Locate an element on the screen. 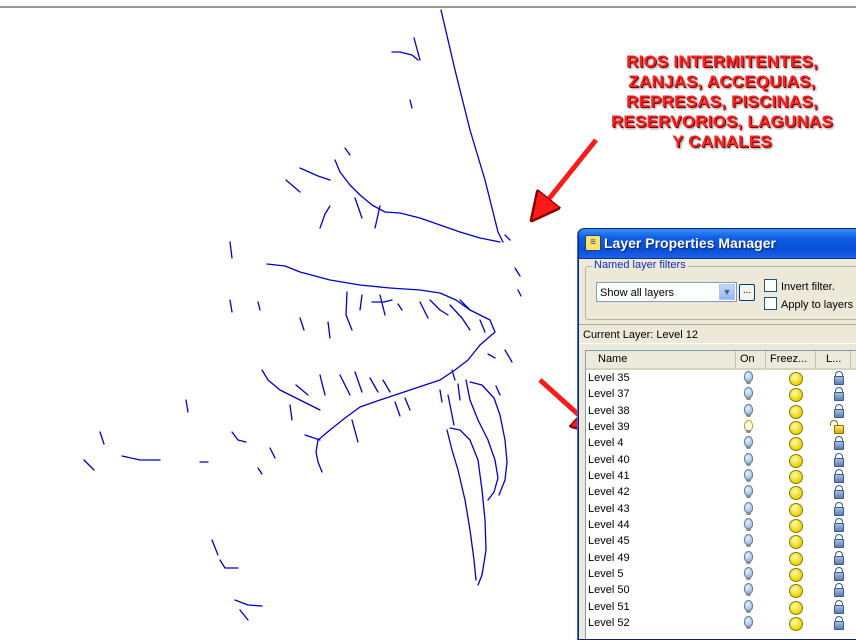 This screenshot has width=856, height=640. lightbulb-off-icon is located at coordinates (748, 427).